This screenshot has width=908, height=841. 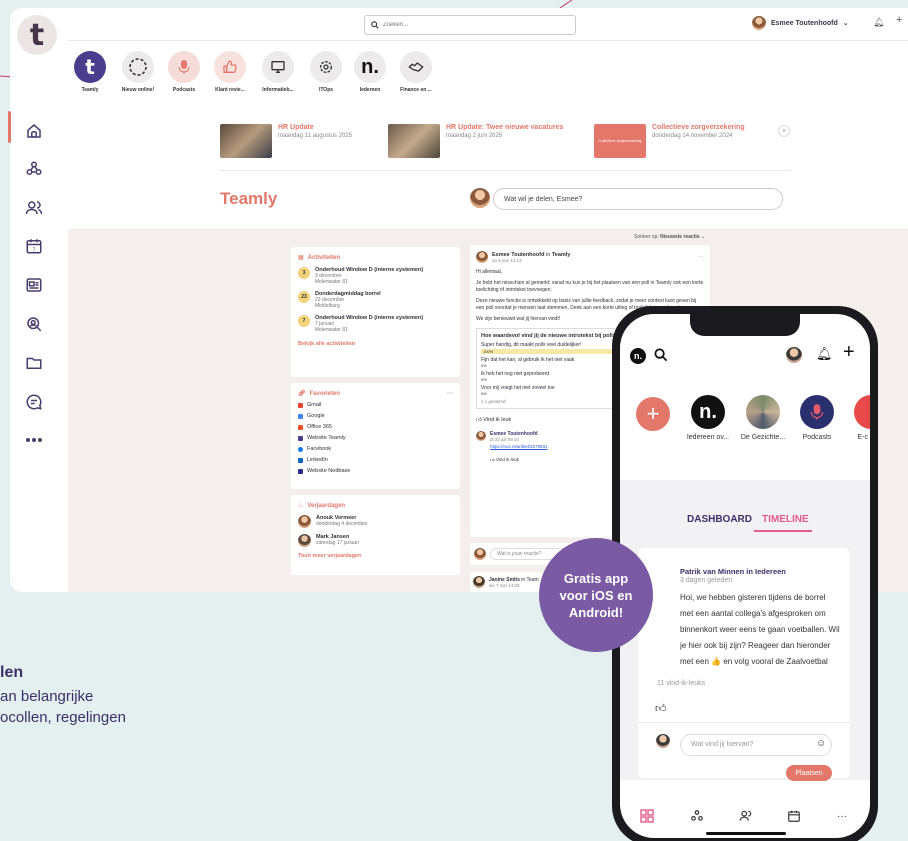 I want to click on share-input: Wat wil je delen, Esmee?, so click(x=638, y=199).